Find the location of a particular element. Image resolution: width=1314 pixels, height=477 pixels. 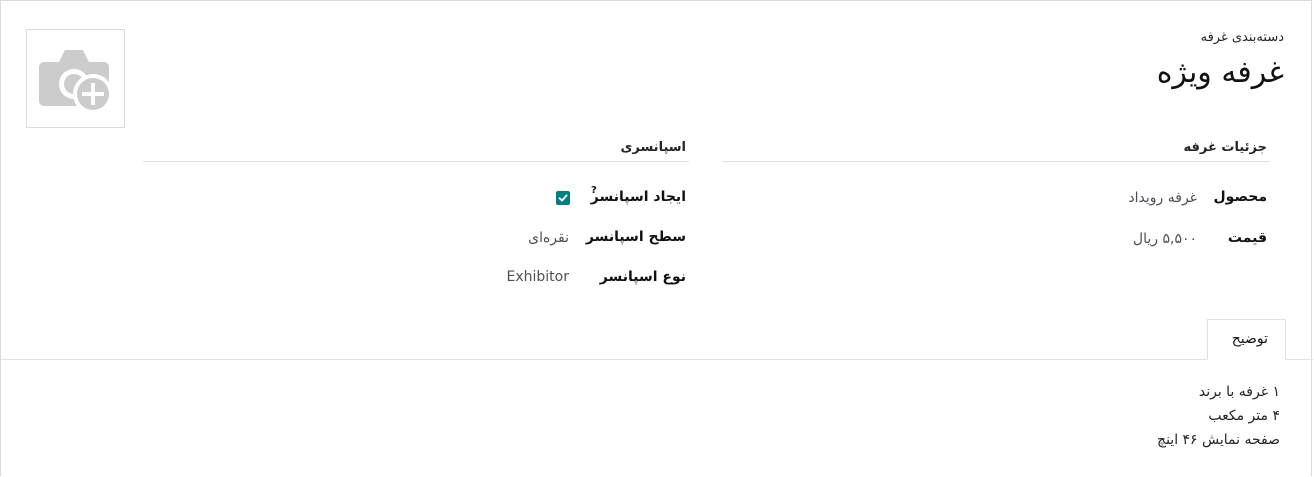

sponsor-level-label: سطح اسپانسر is located at coordinates (635, 237).